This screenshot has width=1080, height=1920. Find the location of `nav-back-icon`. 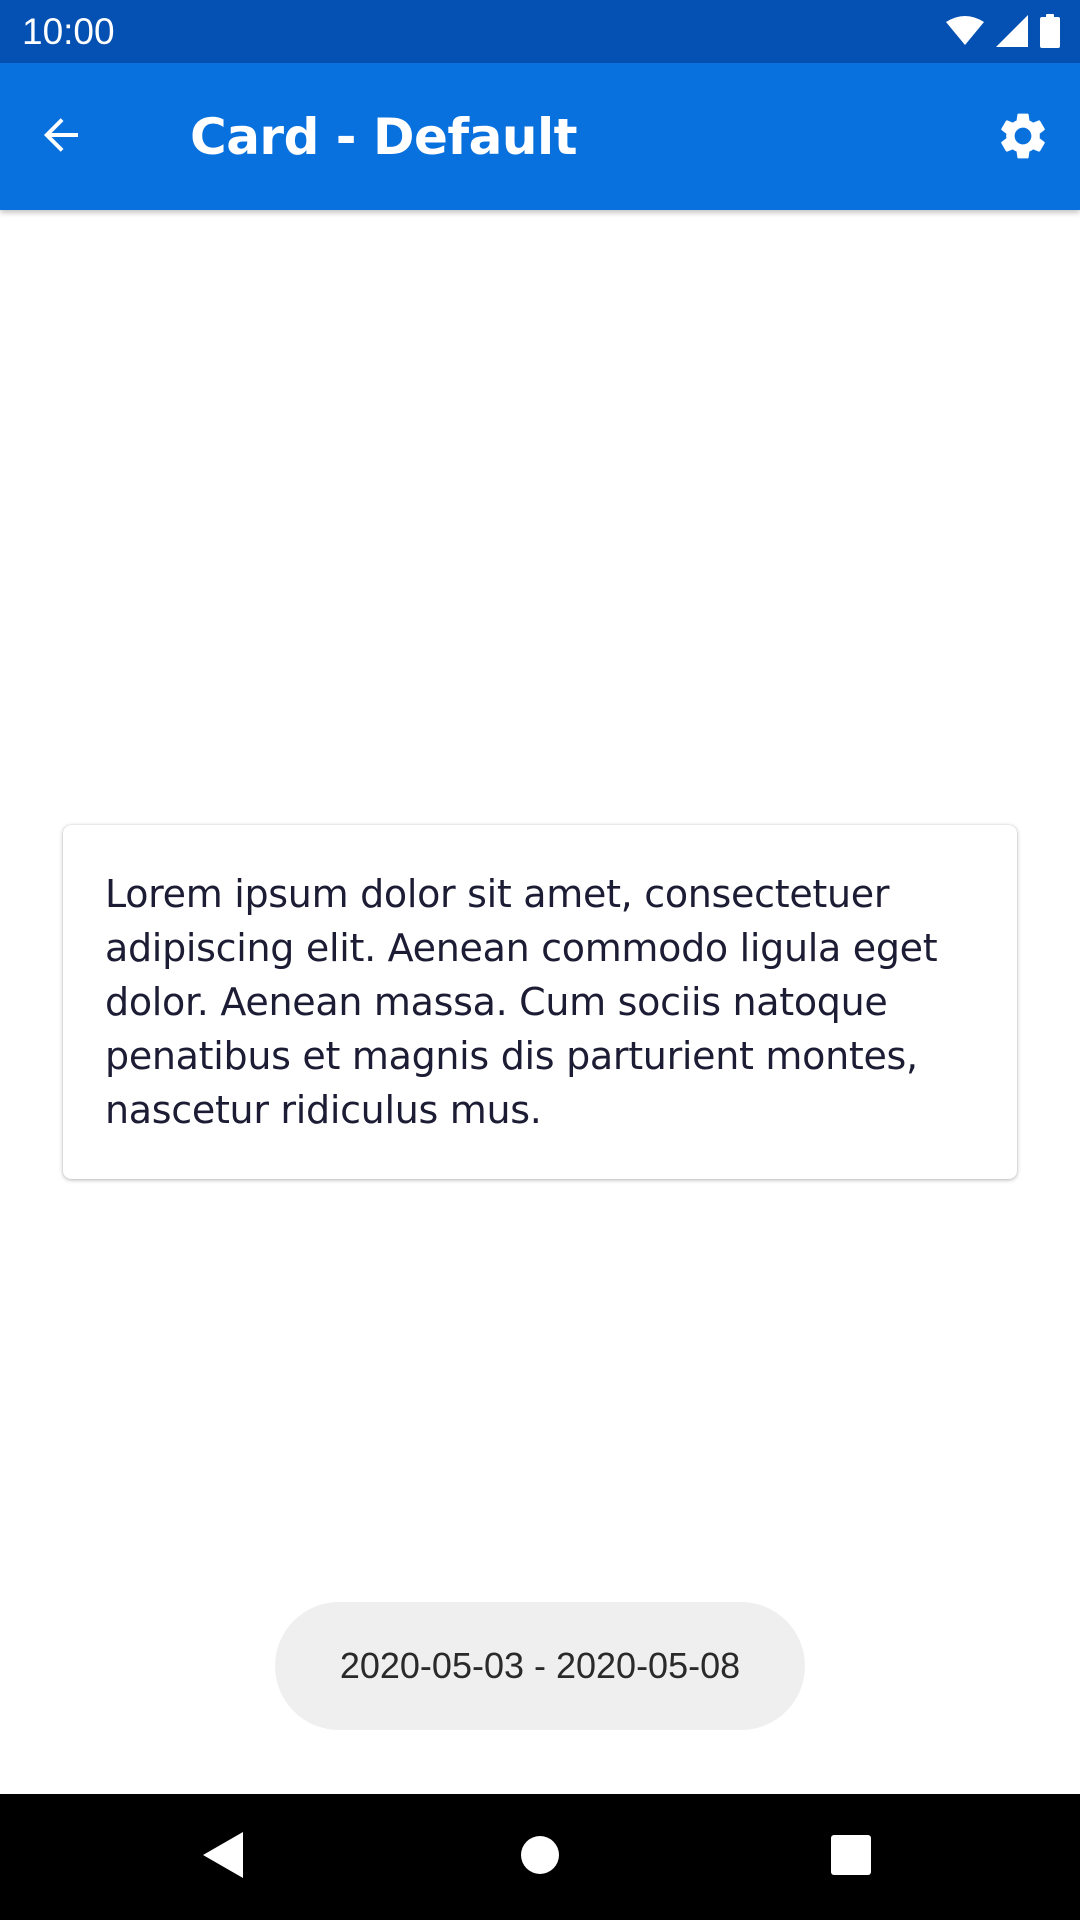

nav-back-icon is located at coordinates (225, 1857).